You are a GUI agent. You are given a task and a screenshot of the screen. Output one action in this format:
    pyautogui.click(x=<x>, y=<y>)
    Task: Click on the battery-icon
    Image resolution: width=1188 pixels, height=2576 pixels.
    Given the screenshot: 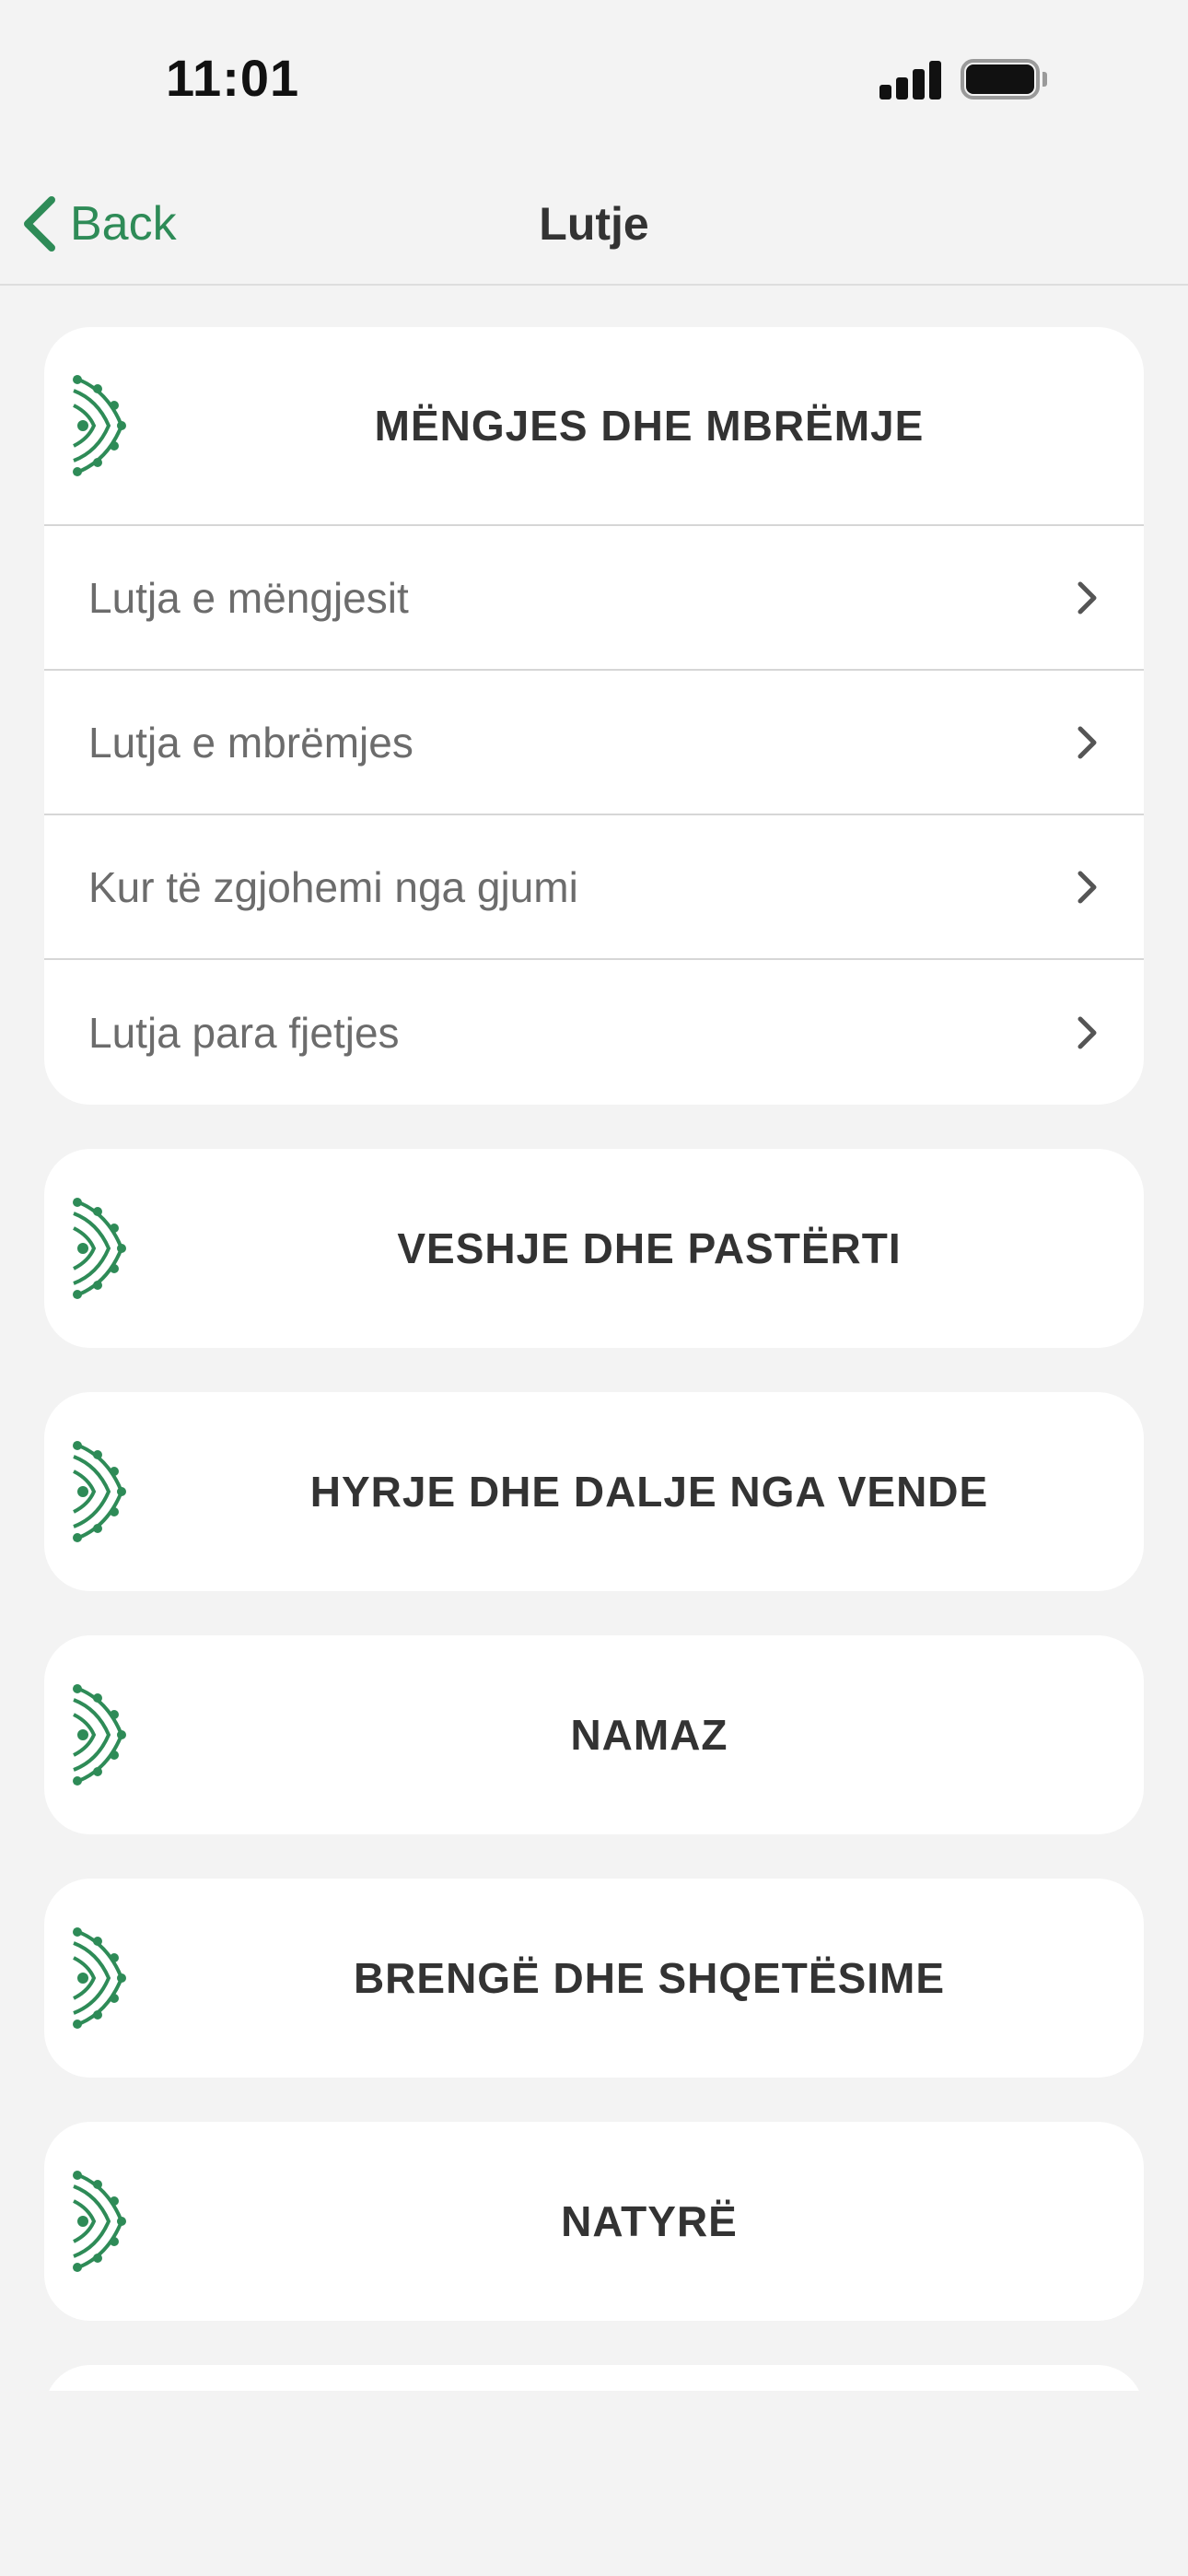 What is the action you would take?
    pyautogui.click(x=1004, y=79)
    